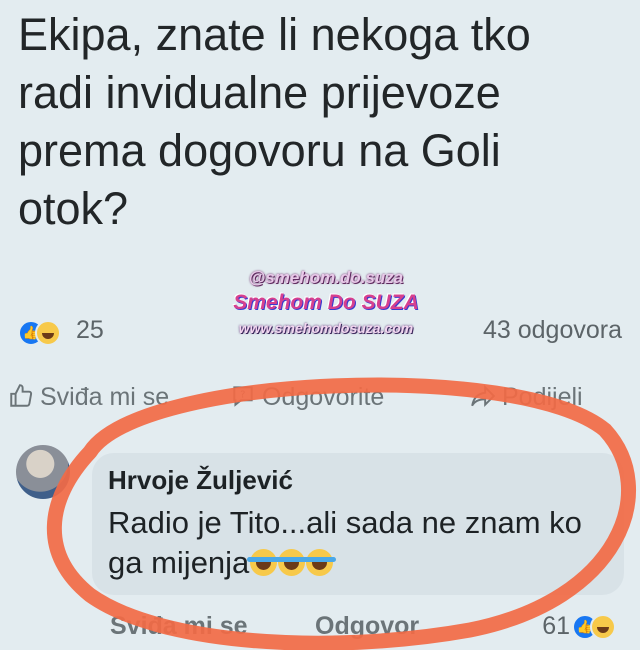  Describe the element at coordinates (323, 397) in the screenshot. I see `reply-label: Odgovorite` at that location.